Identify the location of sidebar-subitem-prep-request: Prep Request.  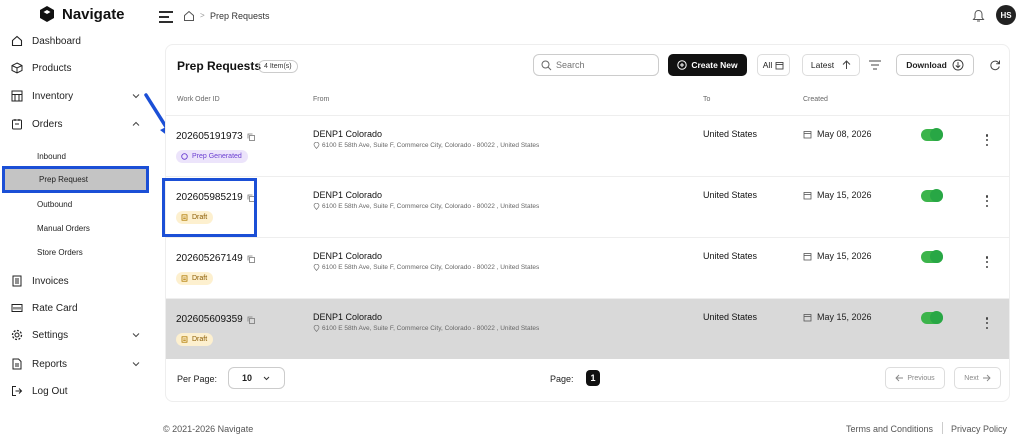
(75, 179).